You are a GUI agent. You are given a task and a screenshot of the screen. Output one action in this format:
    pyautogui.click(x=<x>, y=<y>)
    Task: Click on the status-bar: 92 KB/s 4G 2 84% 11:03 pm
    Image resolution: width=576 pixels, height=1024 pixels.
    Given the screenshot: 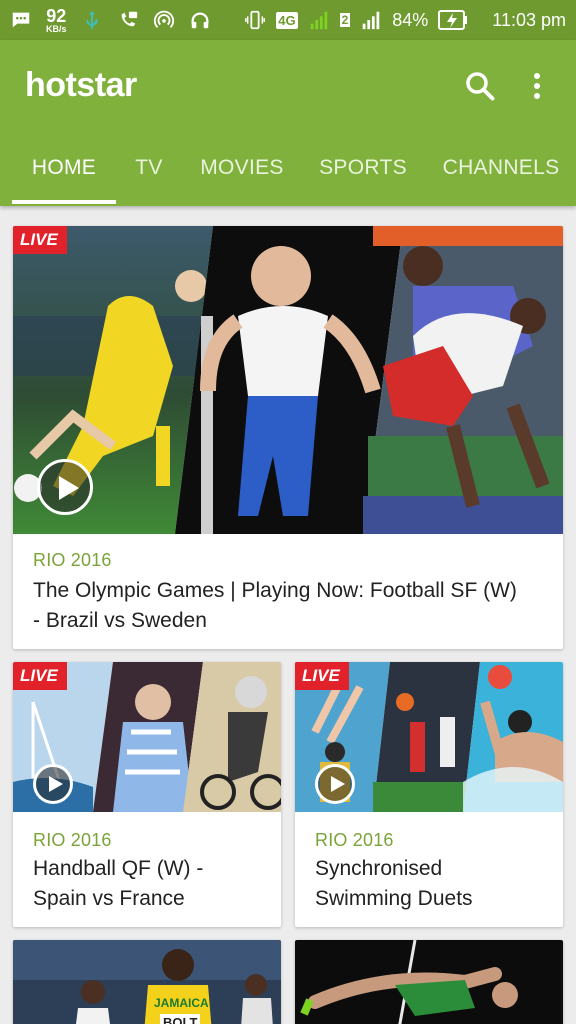 What is the action you would take?
    pyautogui.click(x=288, y=20)
    